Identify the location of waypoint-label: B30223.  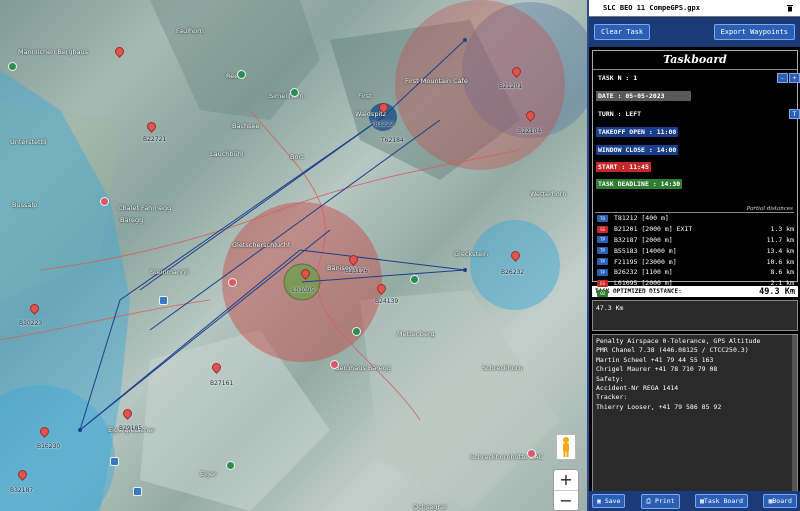
(30, 323).